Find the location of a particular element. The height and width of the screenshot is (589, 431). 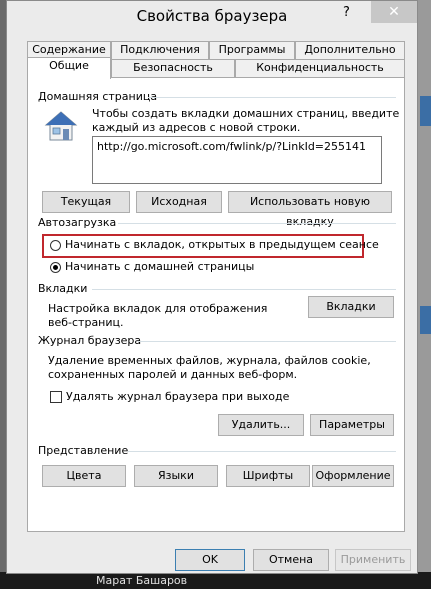

house-icon is located at coordinates (61, 126).